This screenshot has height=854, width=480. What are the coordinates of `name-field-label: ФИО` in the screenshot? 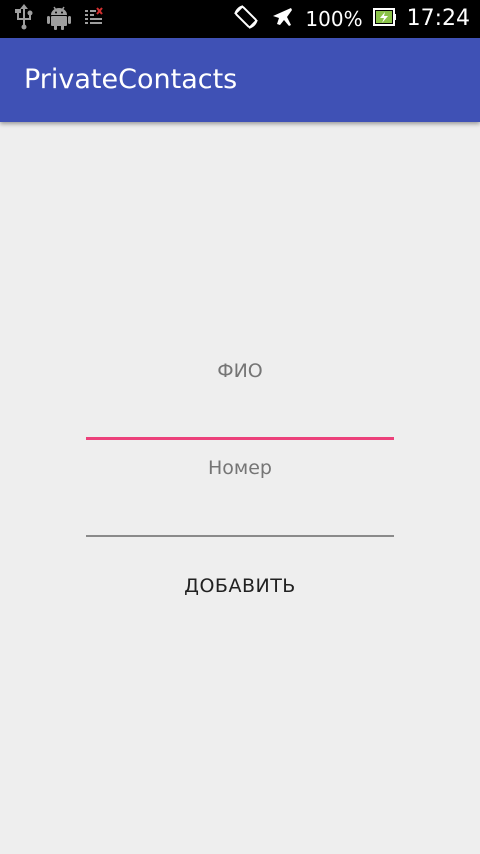 It's located at (240, 371).